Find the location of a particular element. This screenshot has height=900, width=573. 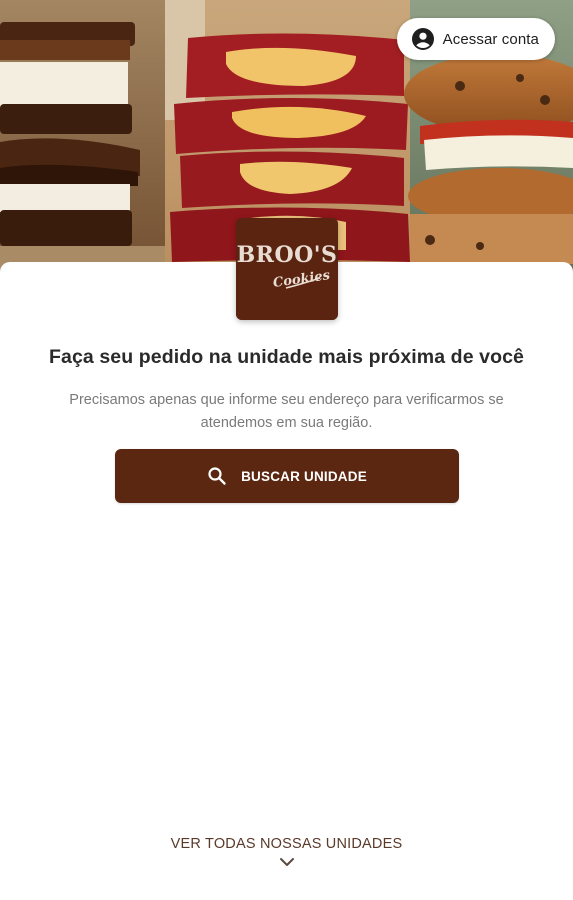

svg-text: BROO'S is located at coordinates (287, 255).